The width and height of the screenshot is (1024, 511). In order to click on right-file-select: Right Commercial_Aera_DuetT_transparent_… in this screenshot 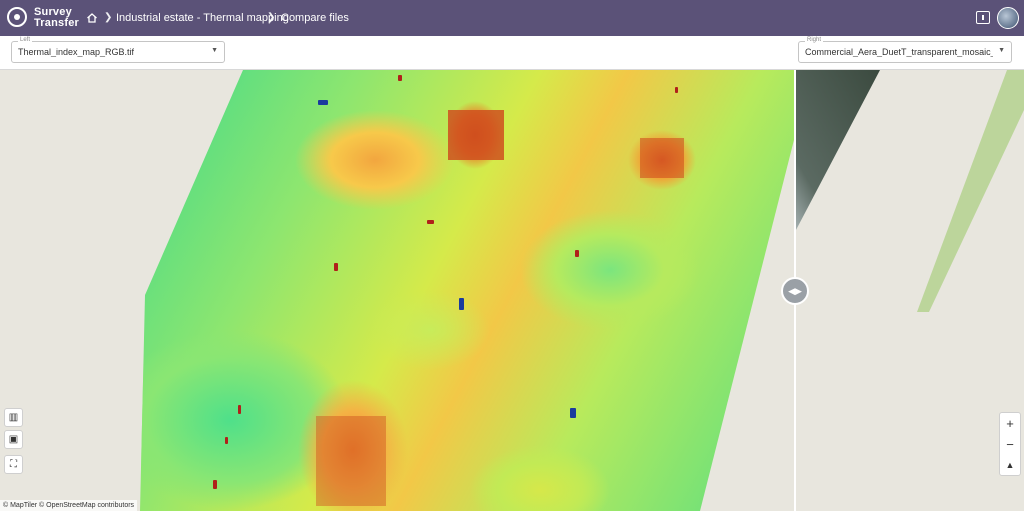, I will do `click(905, 49)`.